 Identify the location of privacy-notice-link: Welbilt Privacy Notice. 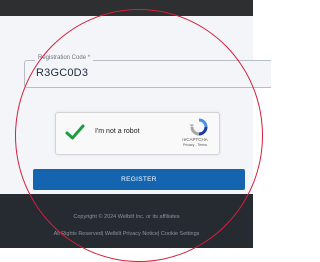
(131, 234).